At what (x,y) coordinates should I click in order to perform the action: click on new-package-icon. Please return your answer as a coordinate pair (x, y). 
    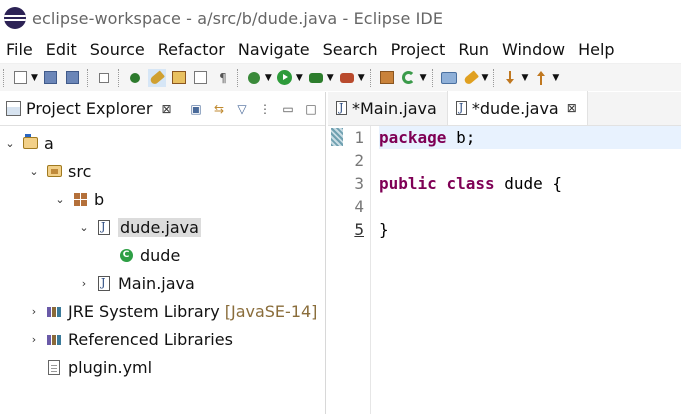
    Looking at the image, I should click on (387, 78).